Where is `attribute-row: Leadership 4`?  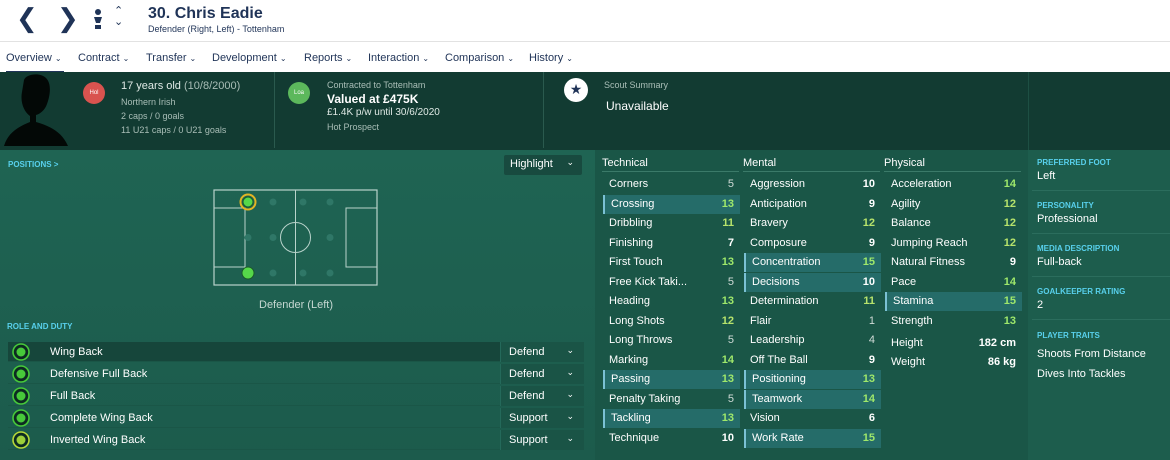 attribute-row: Leadership 4 is located at coordinates (812, 340).